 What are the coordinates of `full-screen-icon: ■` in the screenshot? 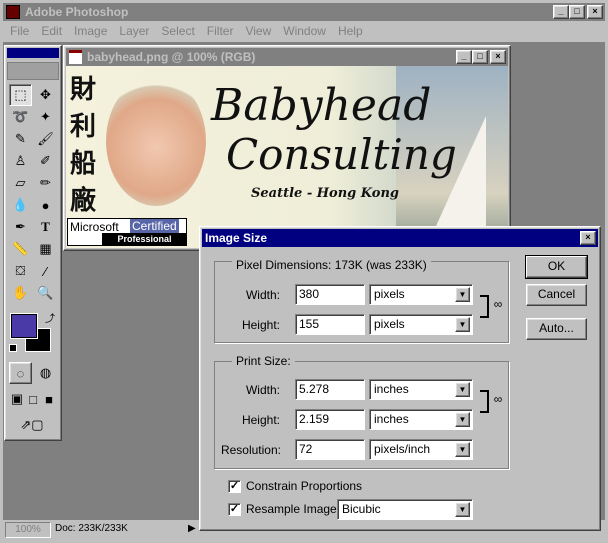 It's located at (49, 399).